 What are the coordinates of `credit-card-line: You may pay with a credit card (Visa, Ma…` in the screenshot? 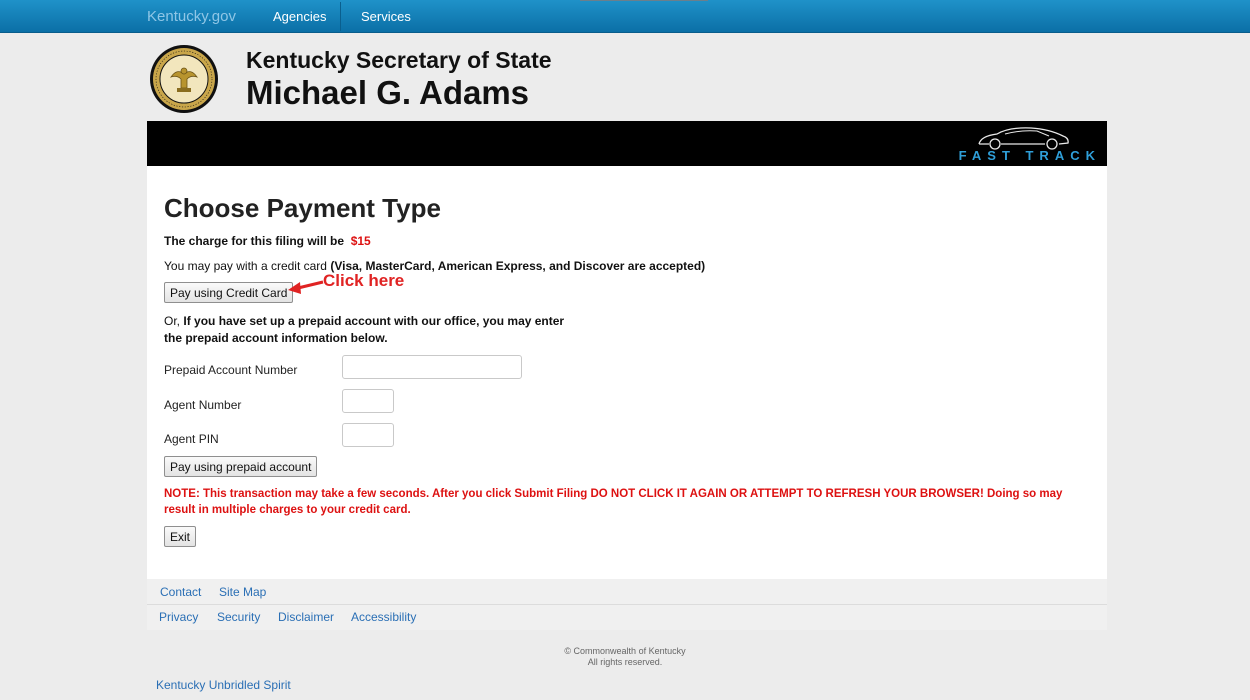 It's located at (434, 266).